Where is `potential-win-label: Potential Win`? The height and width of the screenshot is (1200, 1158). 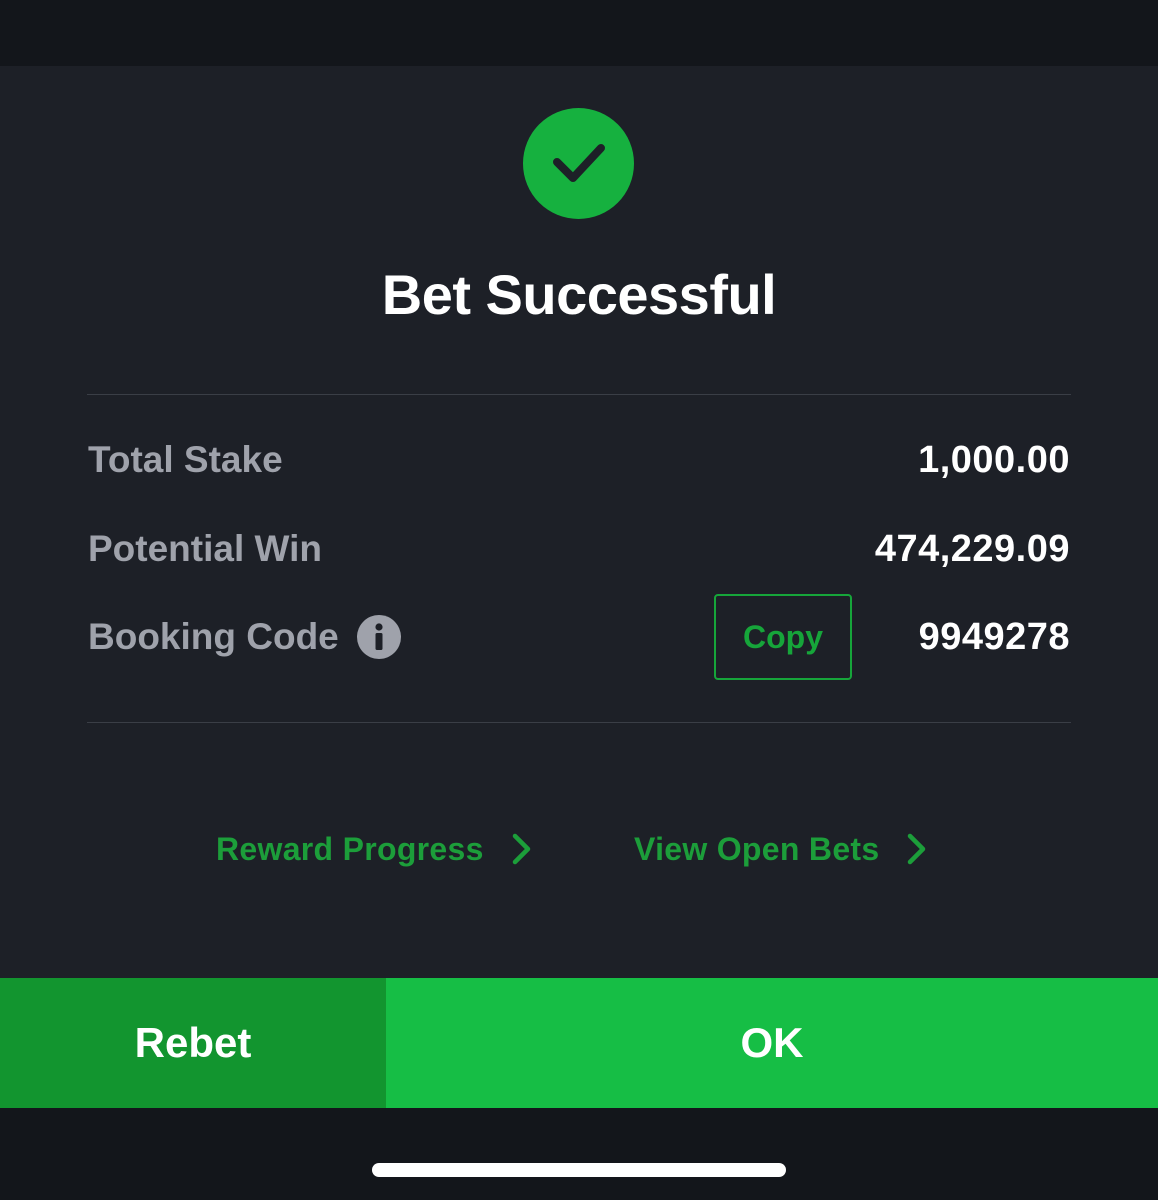 potential-win-label: Potential Win is located at coordinates (205, 548).